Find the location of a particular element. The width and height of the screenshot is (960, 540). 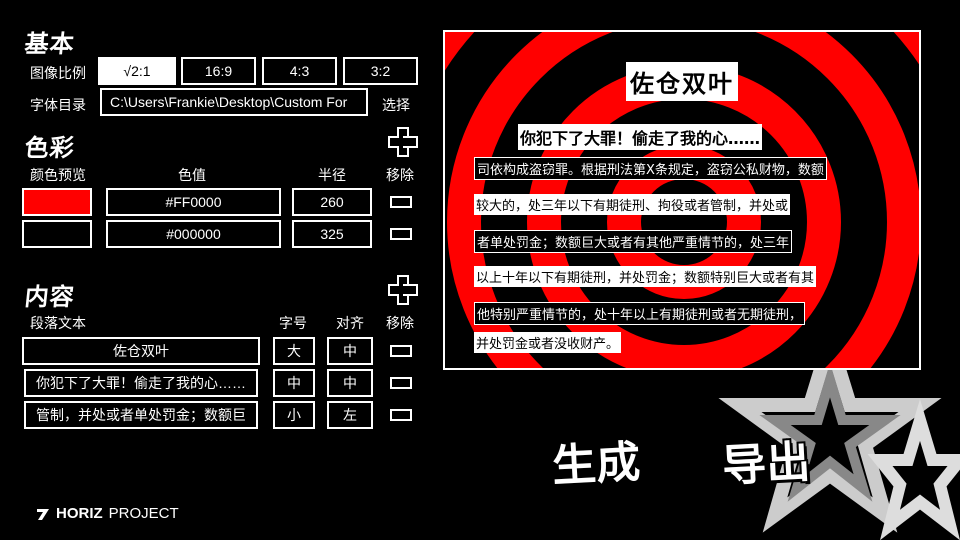

preview-title: 佐仓双叶 is located at coordinates (682, 81).